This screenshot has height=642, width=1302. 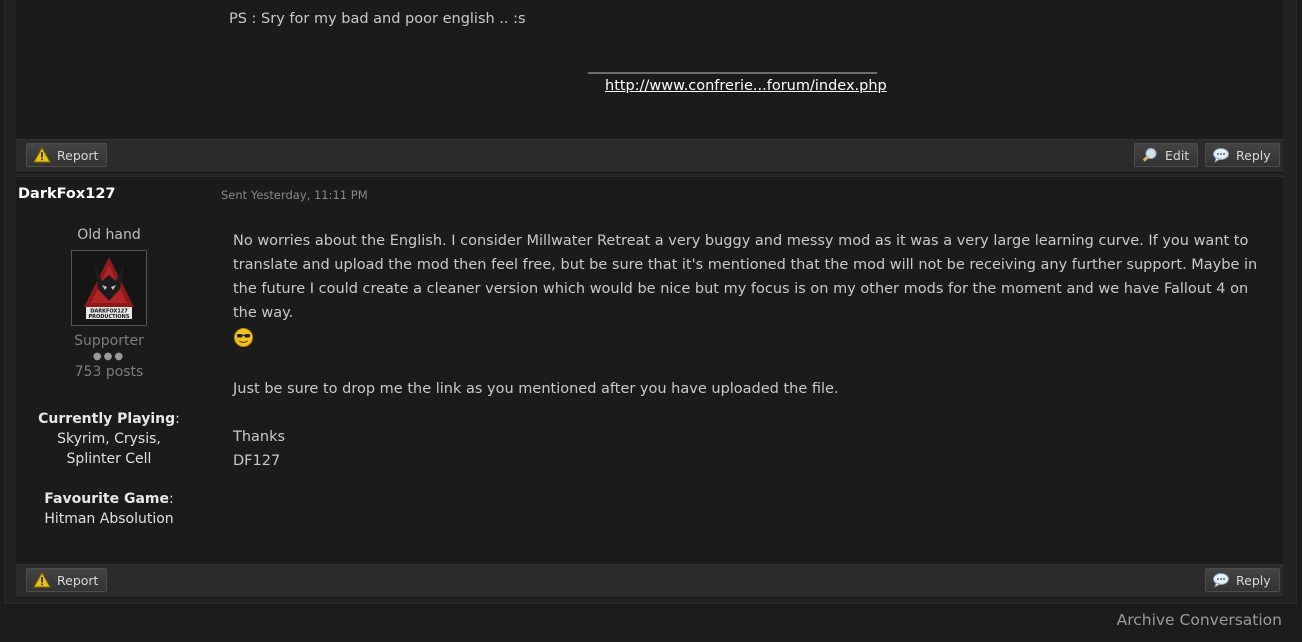 I want to click on favourite-game-label: Favourite Game, so click(x=106, y=499).